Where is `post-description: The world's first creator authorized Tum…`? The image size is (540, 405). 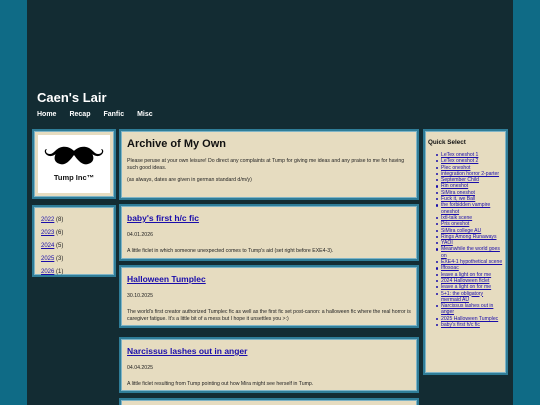
post-description: The world's first creator authorized Tum… is located at coordinates (269, 315).